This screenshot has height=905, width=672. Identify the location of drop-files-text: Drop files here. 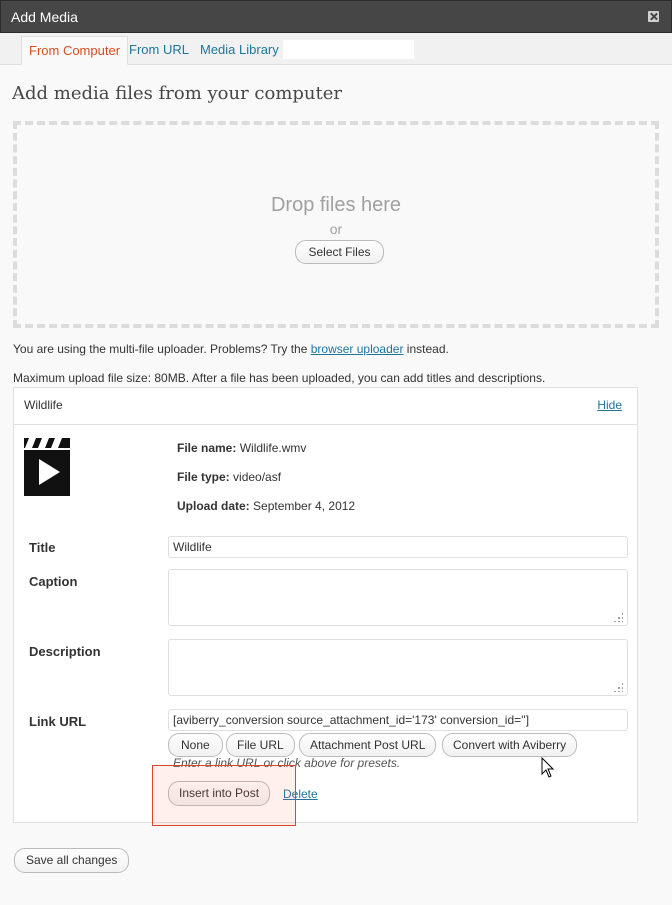
(336, 205).